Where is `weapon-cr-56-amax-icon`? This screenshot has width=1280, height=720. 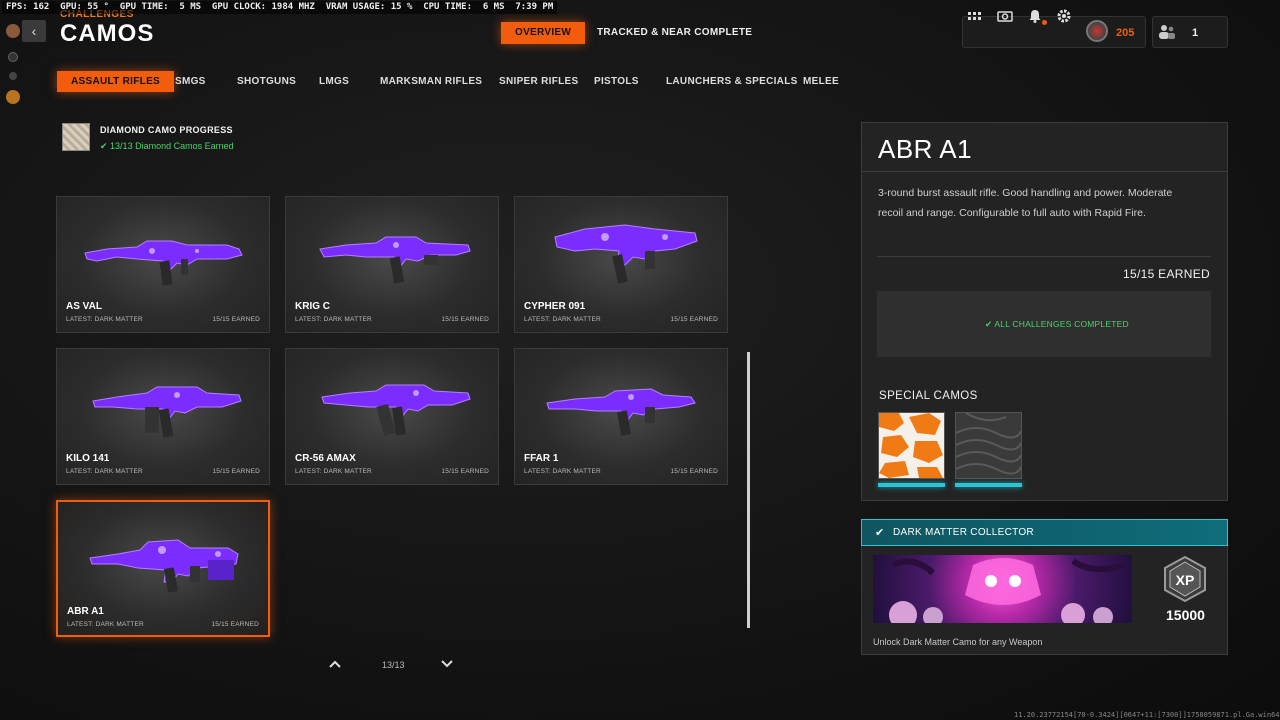 weapon-cr-56-amax-icon is located at coordinates (396, 410).